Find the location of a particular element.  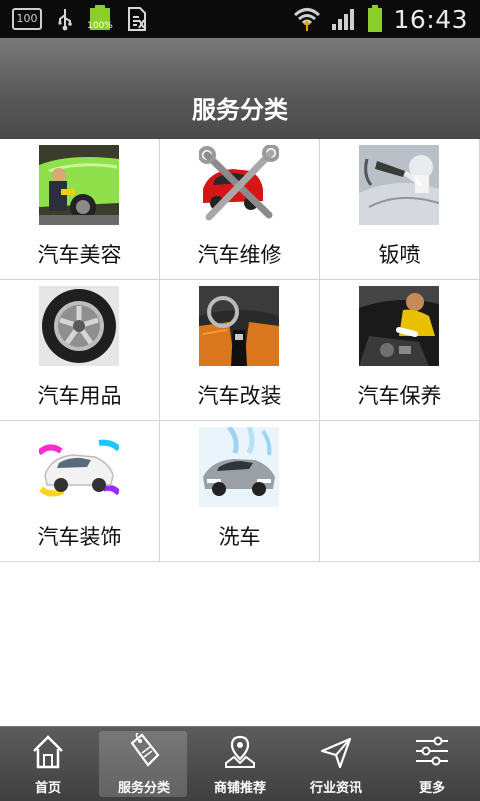

tab-label: 首页 is located at coordinates (47, 788).